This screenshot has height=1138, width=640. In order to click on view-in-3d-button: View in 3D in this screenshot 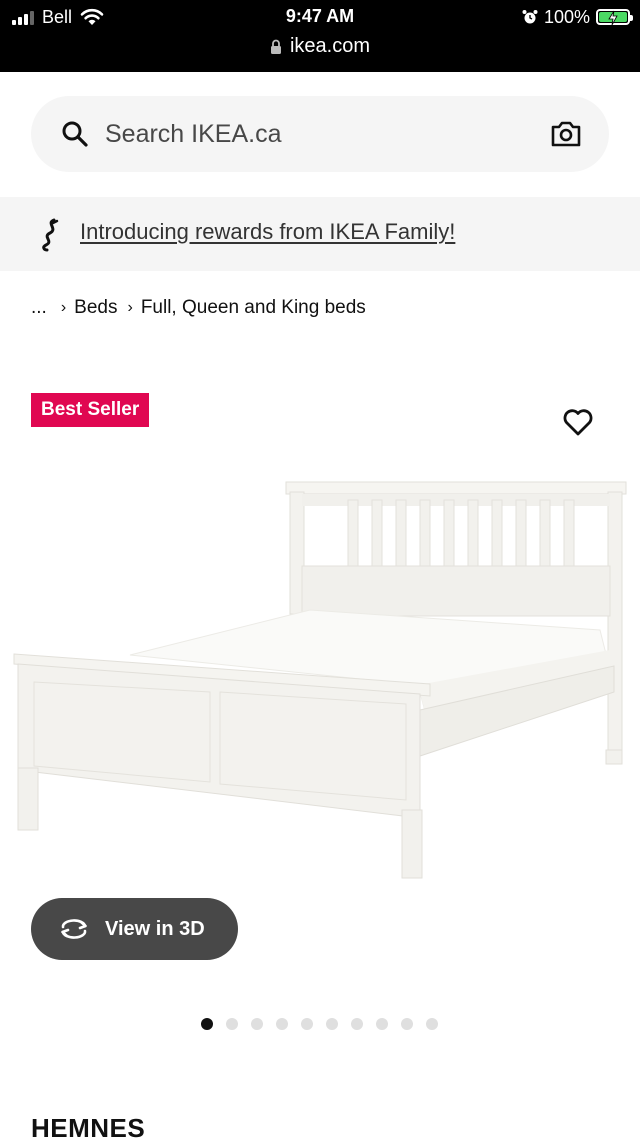, I will do `click(134, 929)`.